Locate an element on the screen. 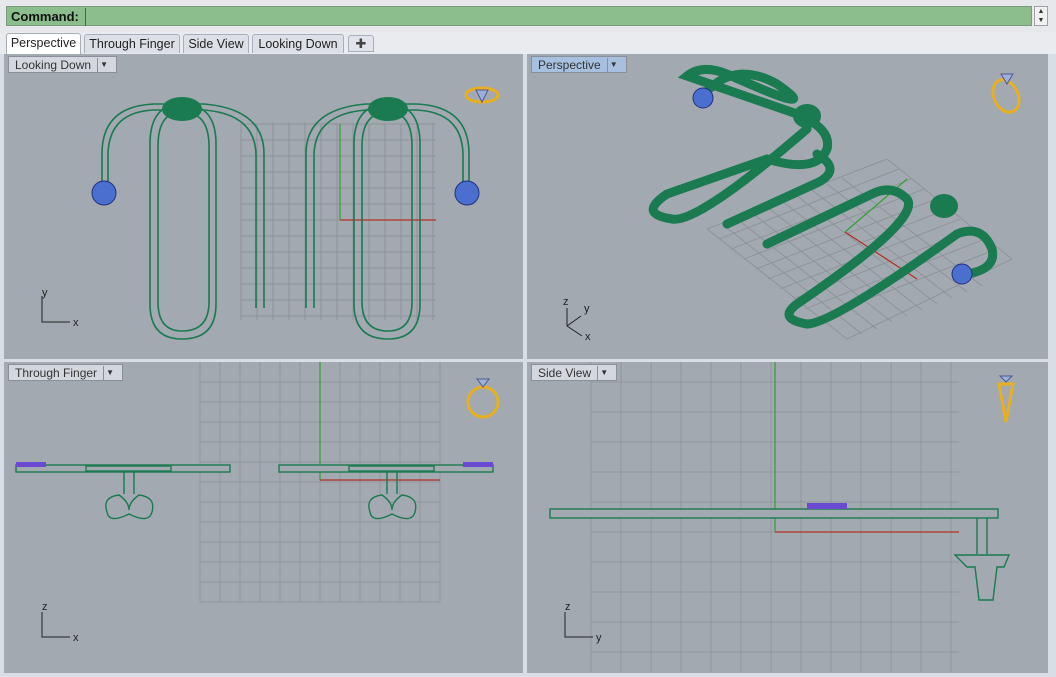 The image size is (1056, 677). command-label: Command: is located at coordinates (45, 16).